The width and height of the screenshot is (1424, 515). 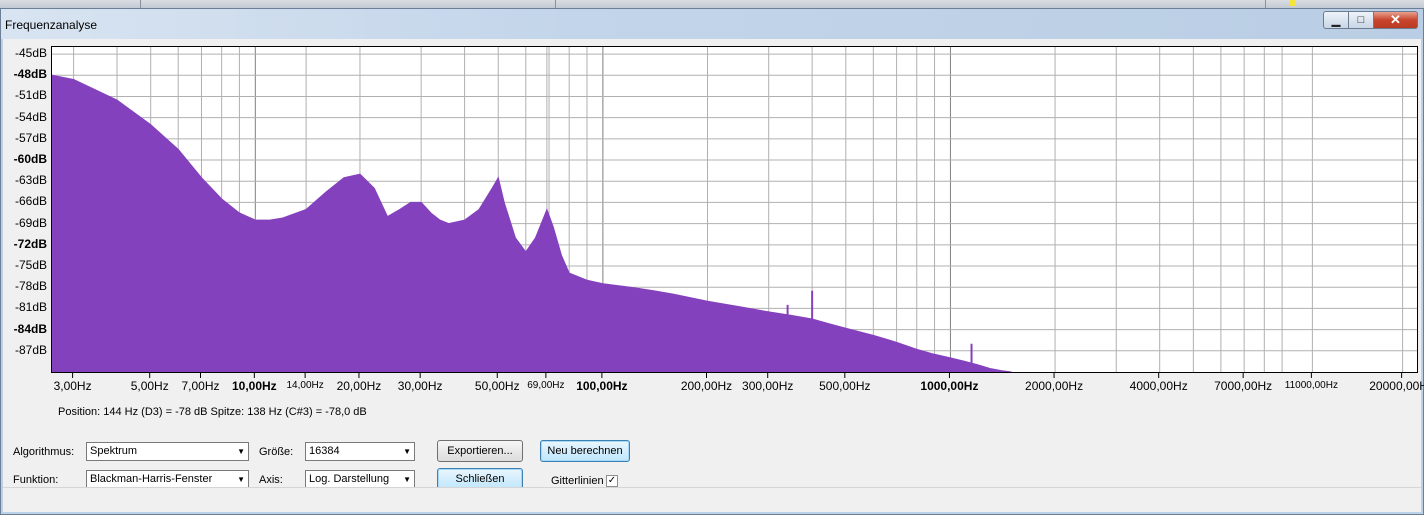 What do you see at coordinates (1396, 386) in the screenshot?
I see `x-tick-label: 20000,00Hz` at bounding box center [1396, 386].